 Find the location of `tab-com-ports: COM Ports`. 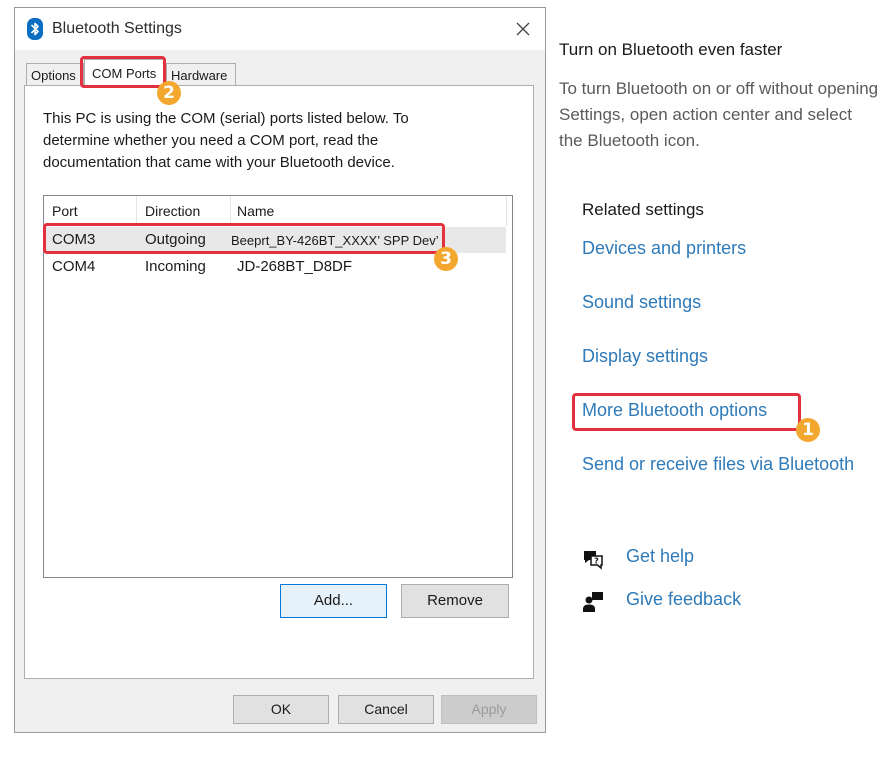

tab-com-ports: COM Ports is located at coordinates (125, 72).